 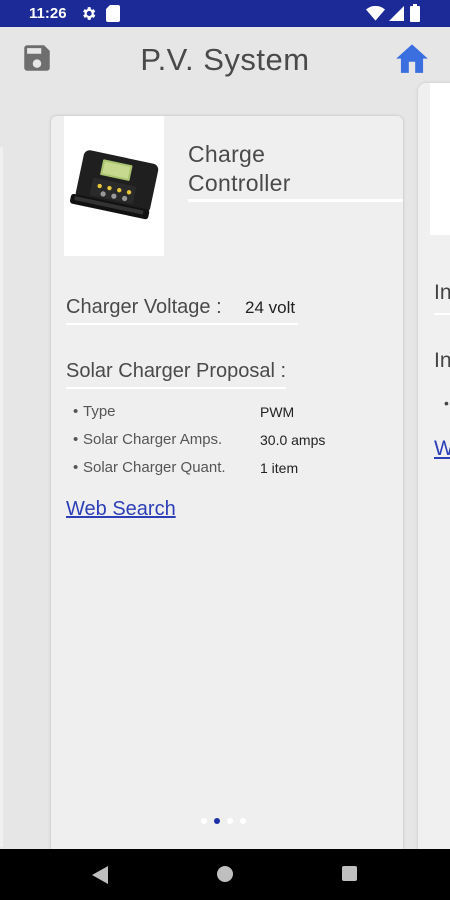 I want to click on status-bar: 11:26, so click(x=225, y=13).